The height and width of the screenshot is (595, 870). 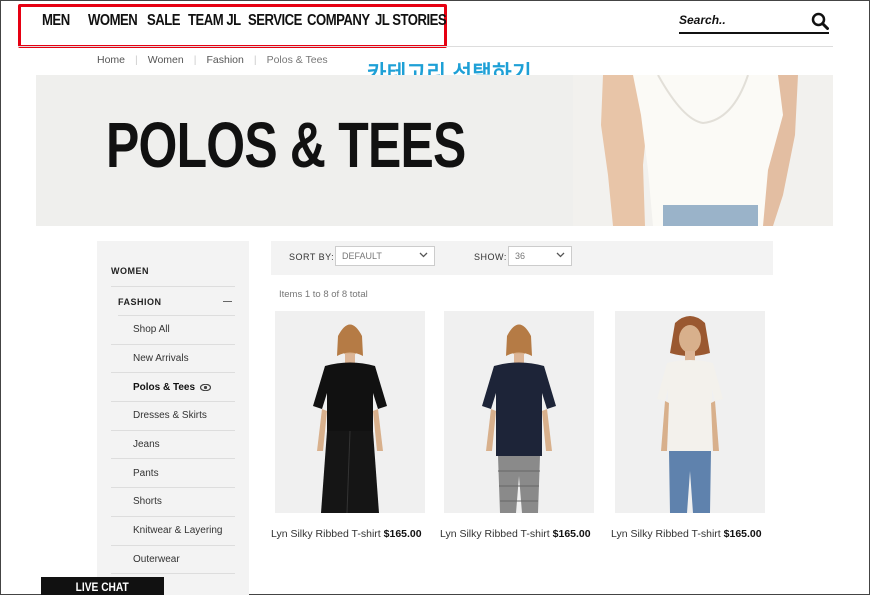 What do you see at coordinates (113, 21) in the screenshot?
I see `nav-item-women: WOMEN` at bounding box center [113, 21].